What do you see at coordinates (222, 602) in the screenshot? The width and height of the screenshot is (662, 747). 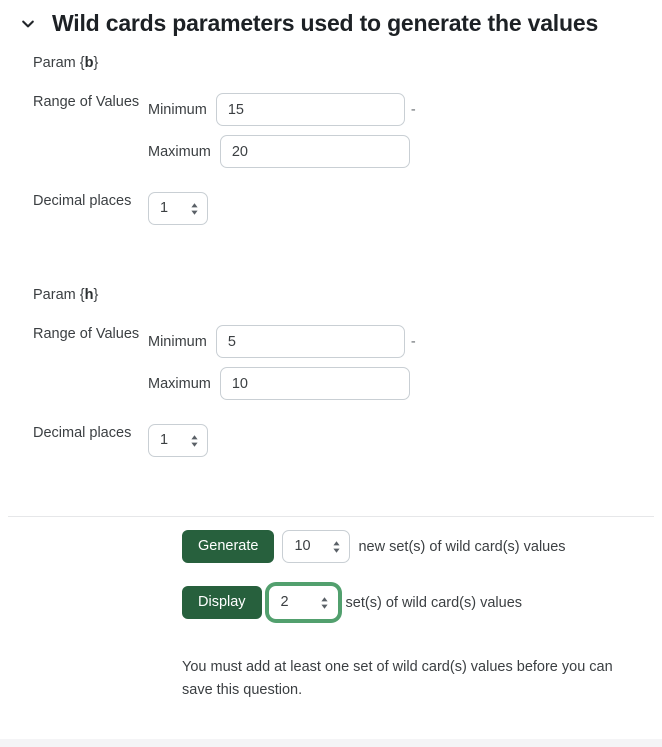 I see `display-button: Display` at bounding box center [222, 602].